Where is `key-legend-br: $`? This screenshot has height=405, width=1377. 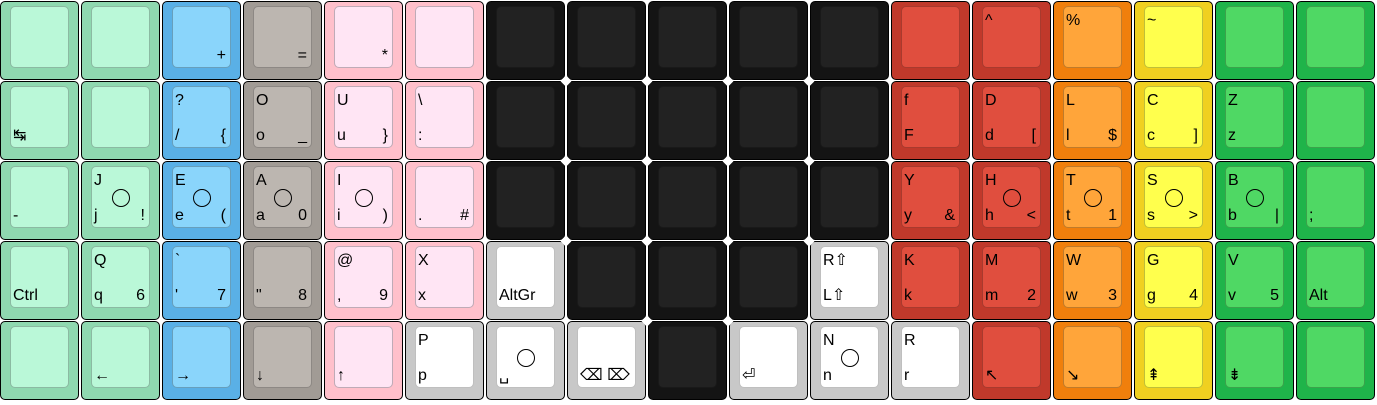 key-legend-br: $ is located at coordinates (1112, 135).